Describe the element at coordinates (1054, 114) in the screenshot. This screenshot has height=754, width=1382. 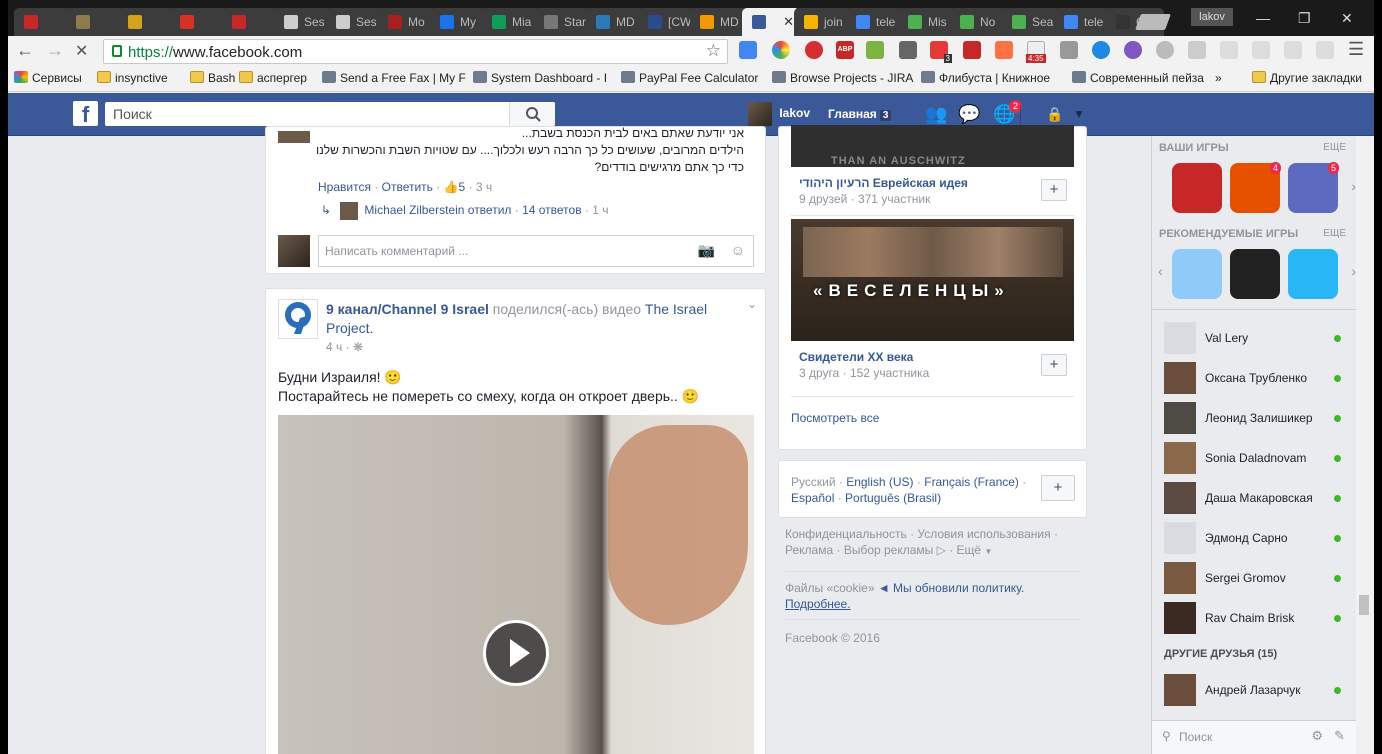
I see `privacy-icon: 🔒` at that location.